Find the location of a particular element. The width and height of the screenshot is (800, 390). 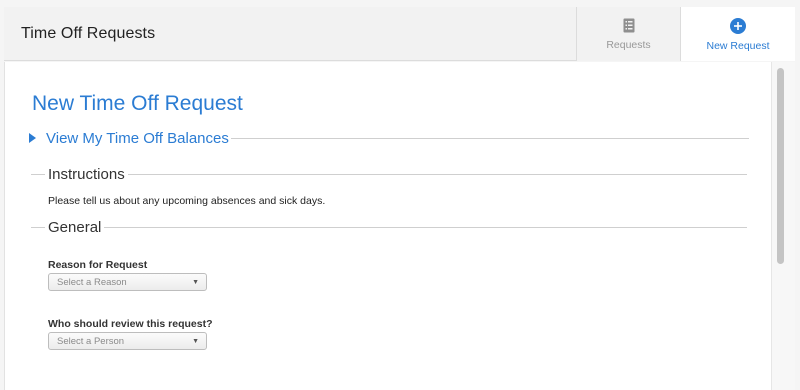

view-balances-toggle: View My Time Off Balances is located at coordinates (389, 138).